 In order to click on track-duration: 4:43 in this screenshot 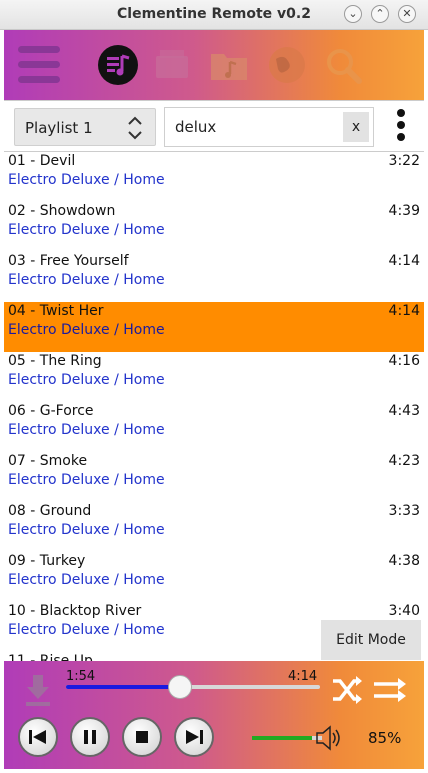, I will do `click(404, 411)`.